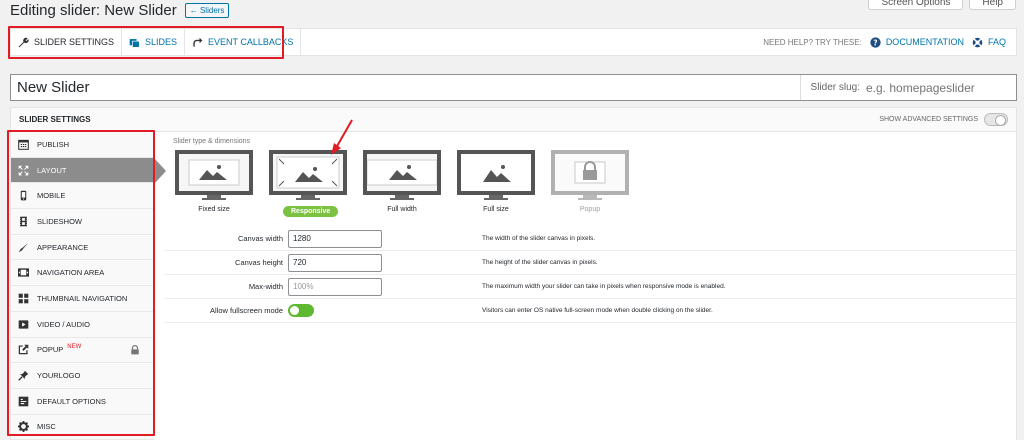 Image resolution: width=1024 pixels, height=440 pixels. Describe the element at coordinates (928, 119) in the screenshot. I see `advanced-settings-label: SHOW ADVANCED SETTINGS` at that location.